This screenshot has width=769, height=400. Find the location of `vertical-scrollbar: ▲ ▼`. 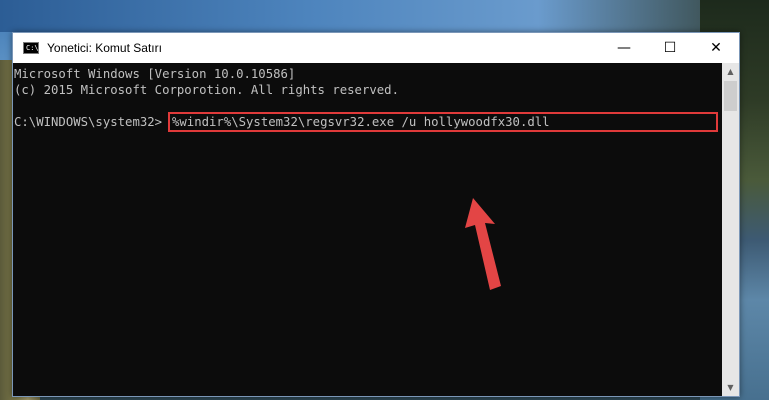

vertical-scrollbar: ▲ ▼ is located at coordinates (730, 229).